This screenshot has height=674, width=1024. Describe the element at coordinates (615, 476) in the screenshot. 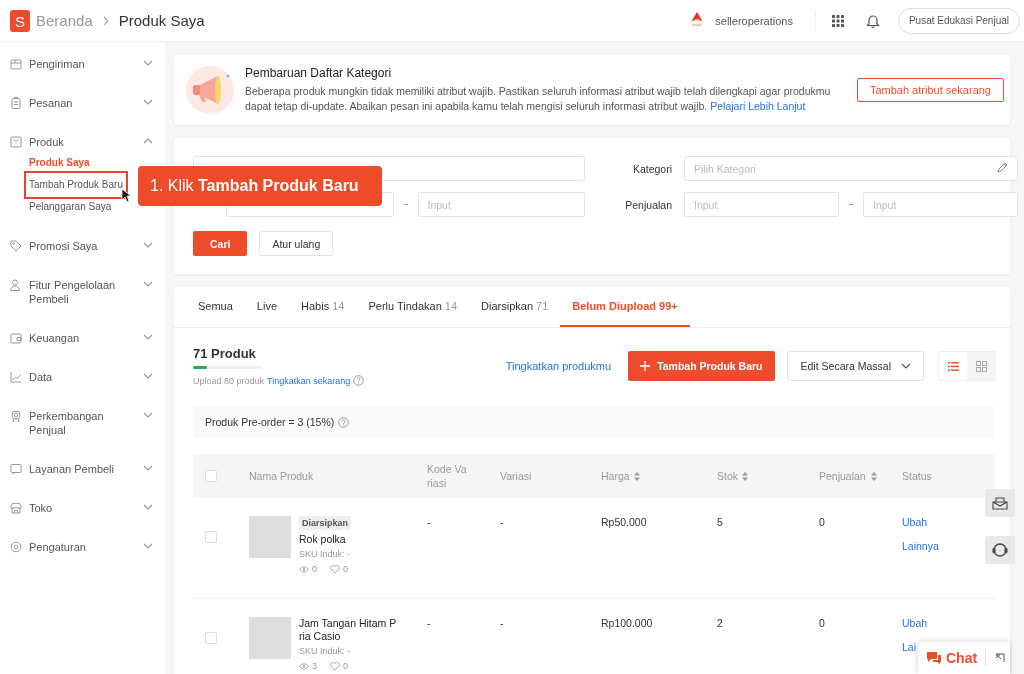

I see `column-header: Harga` at that location.